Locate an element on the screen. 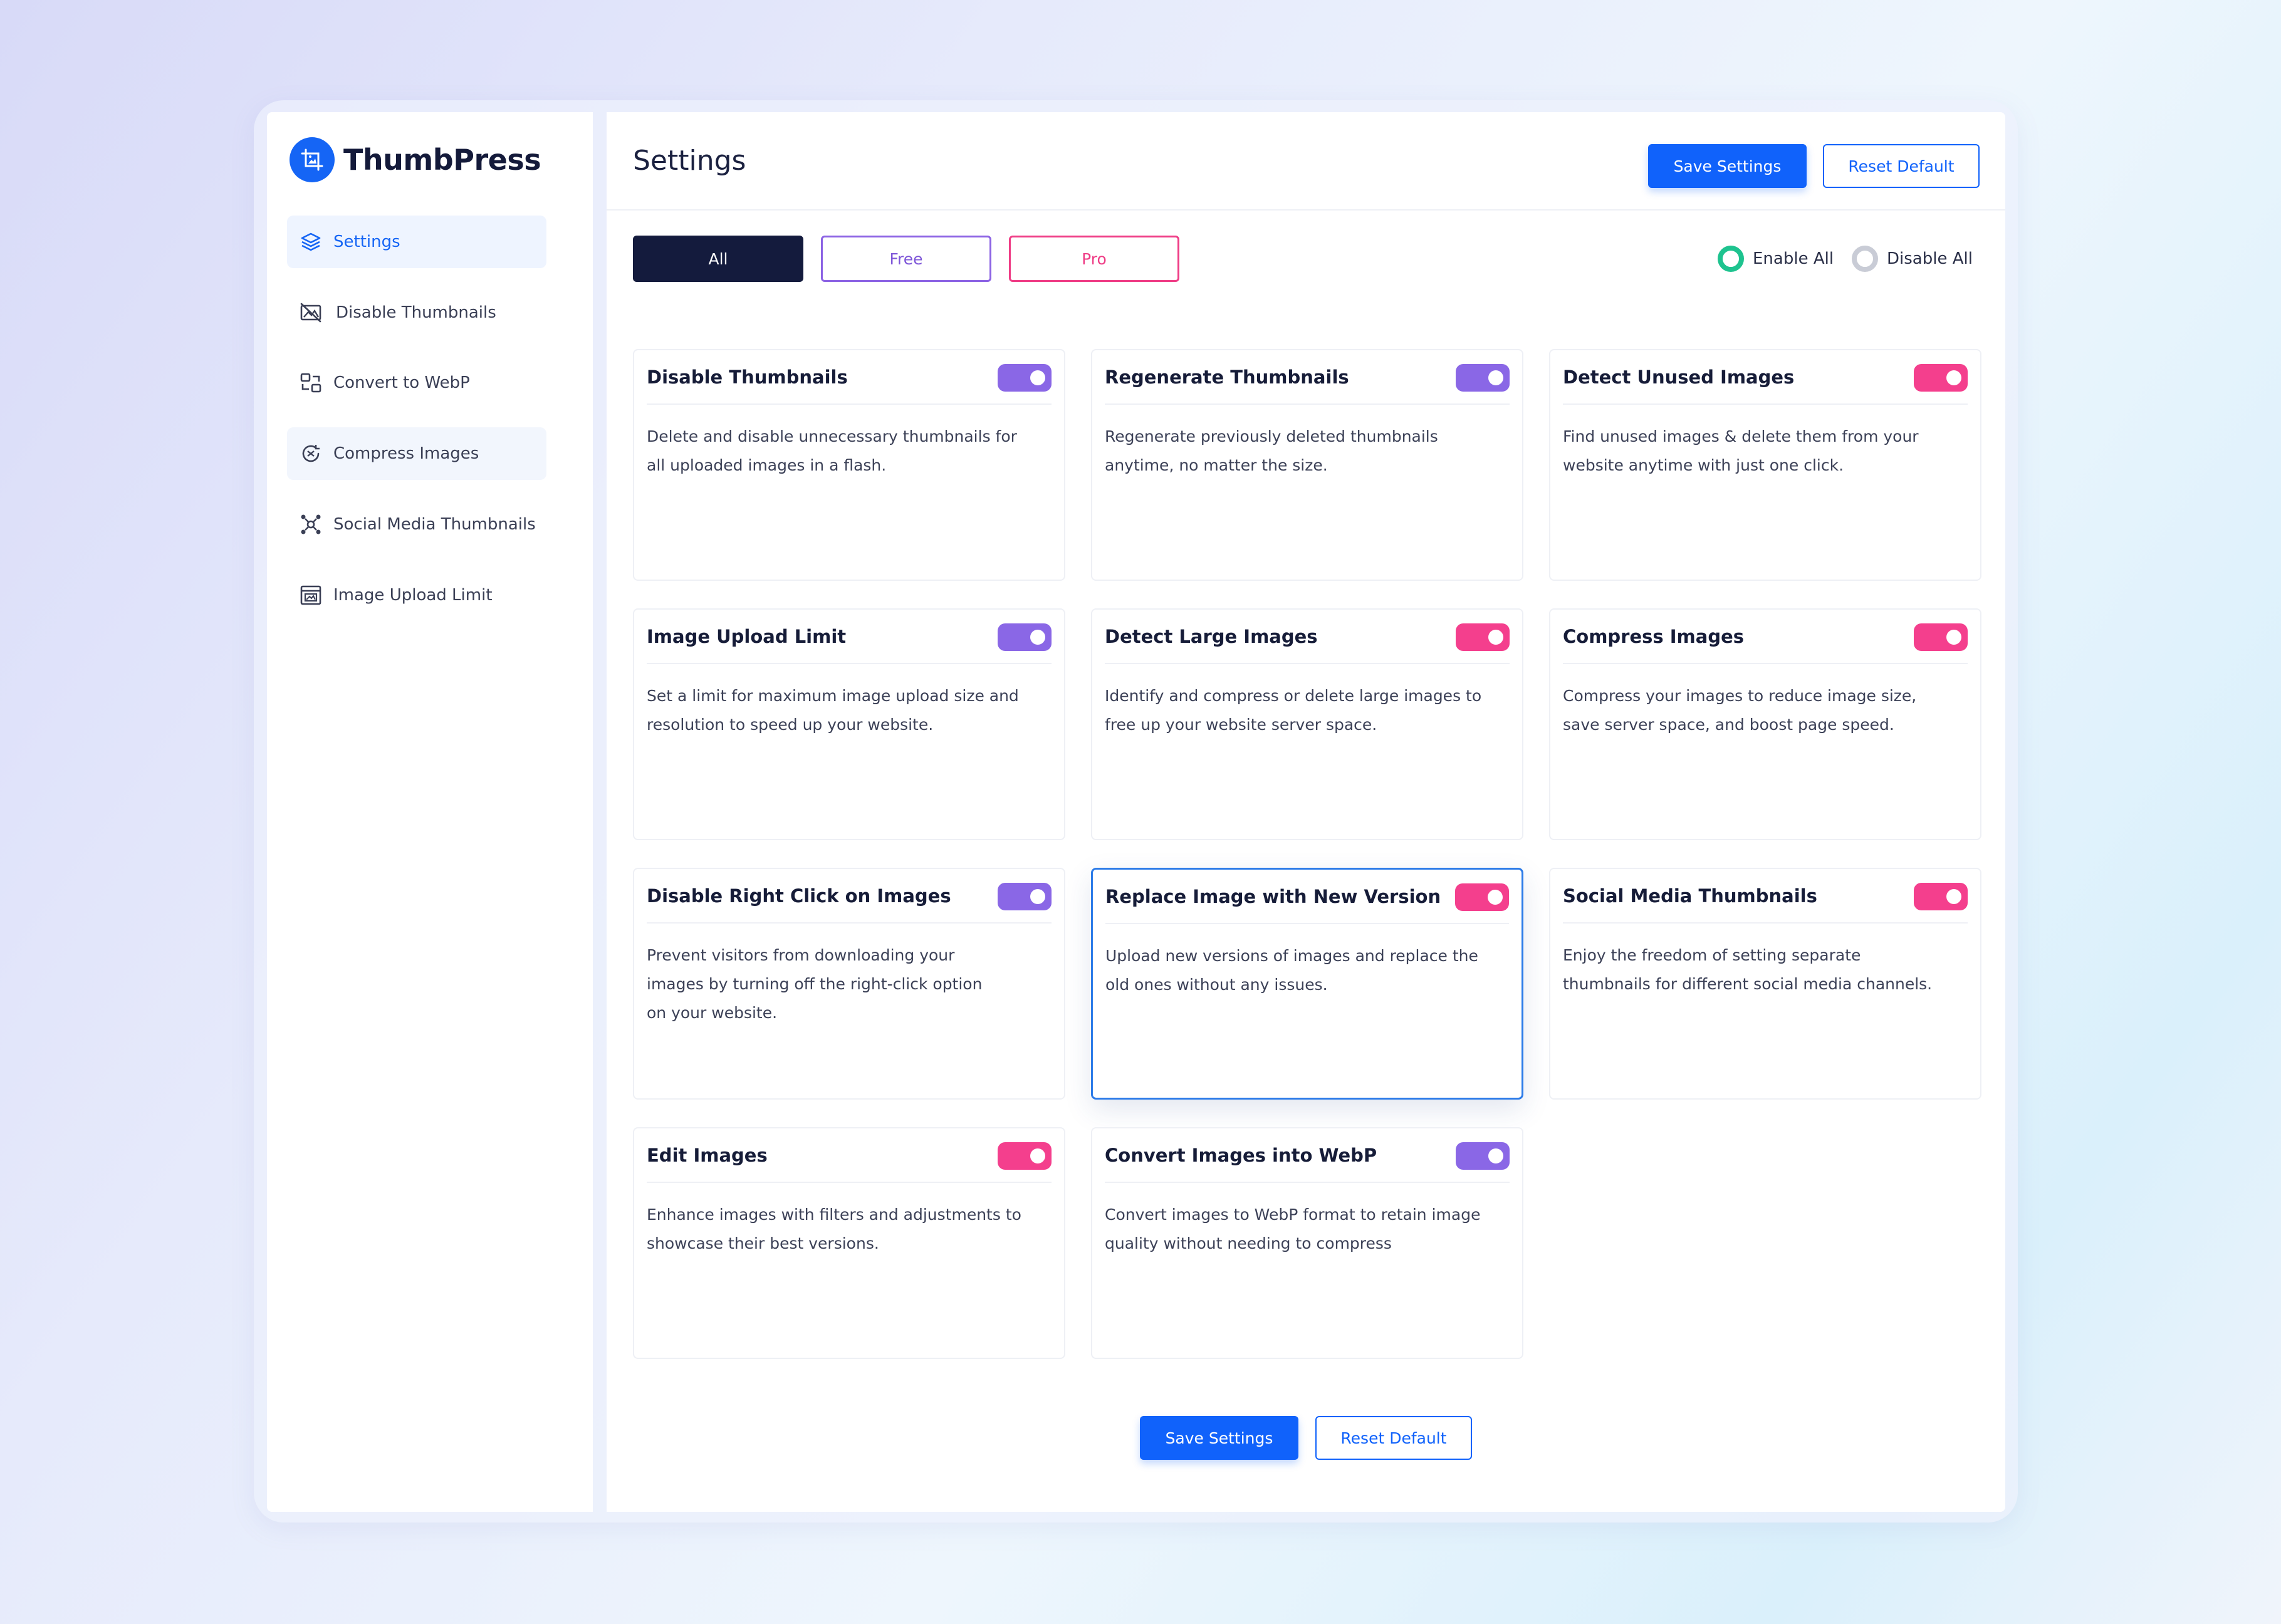  sidebar-item-convert-to-webp: Convert to WebP is located at coordinates (417, 383).